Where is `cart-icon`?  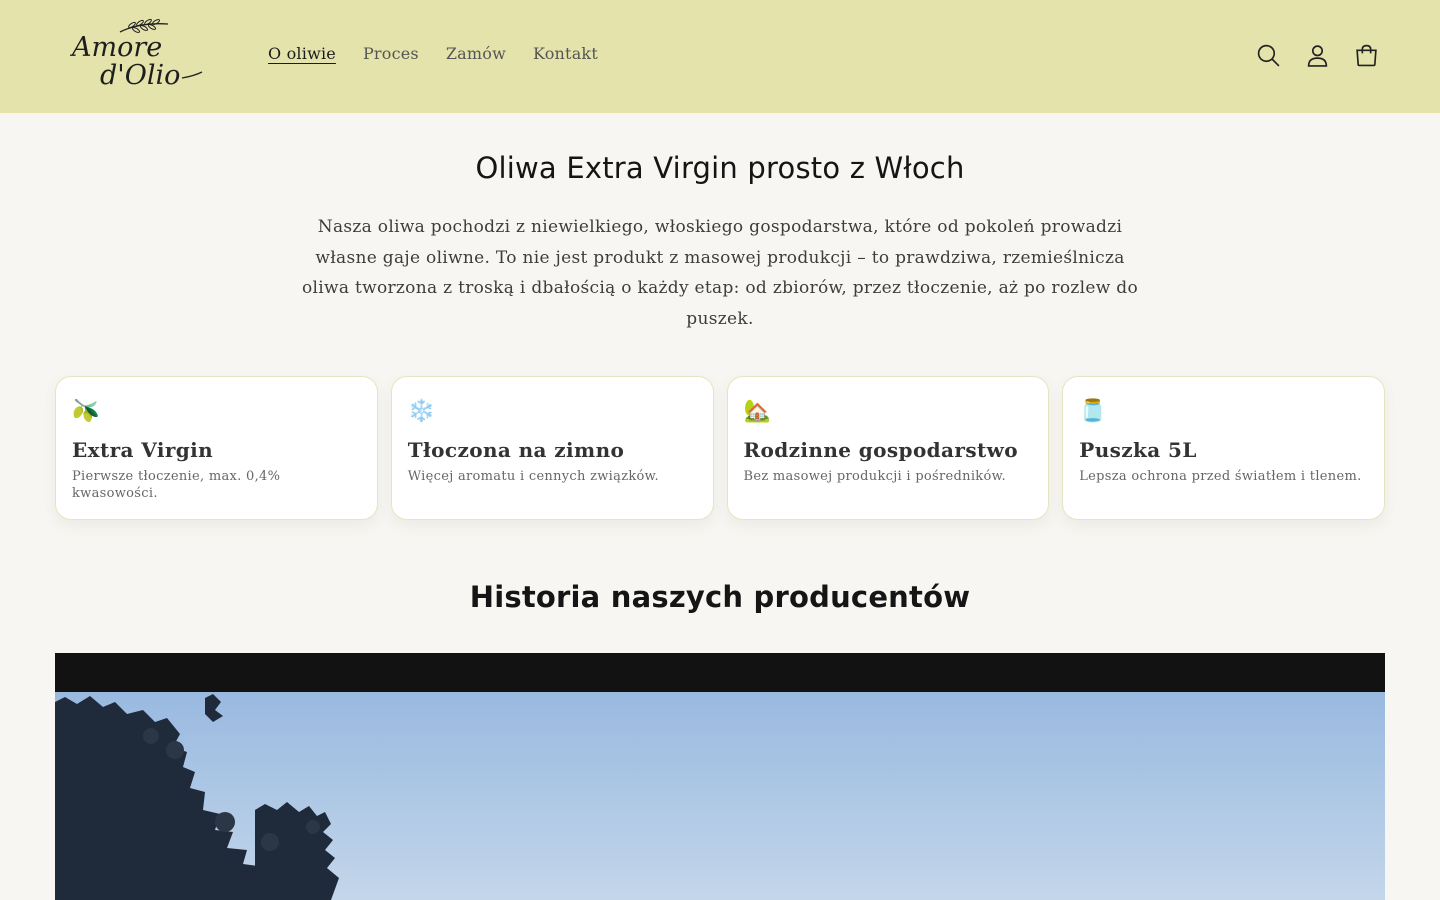
cart-icon is located at coordinates (1366, 55).